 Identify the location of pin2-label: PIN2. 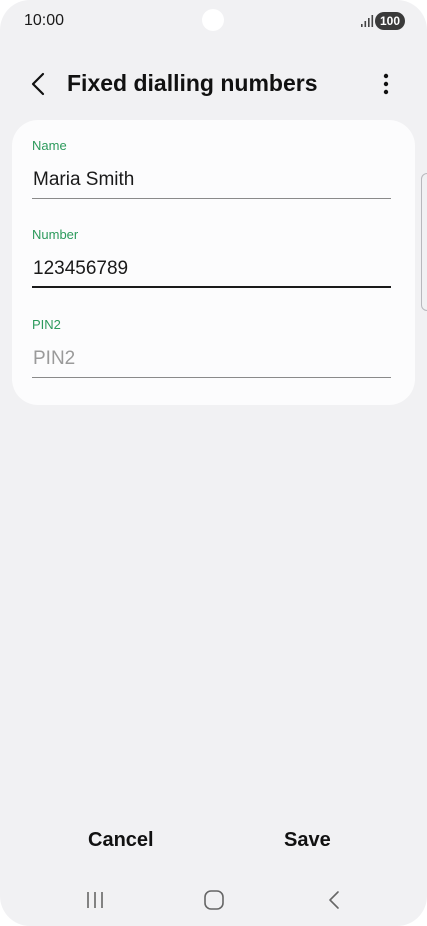
(46, 324).